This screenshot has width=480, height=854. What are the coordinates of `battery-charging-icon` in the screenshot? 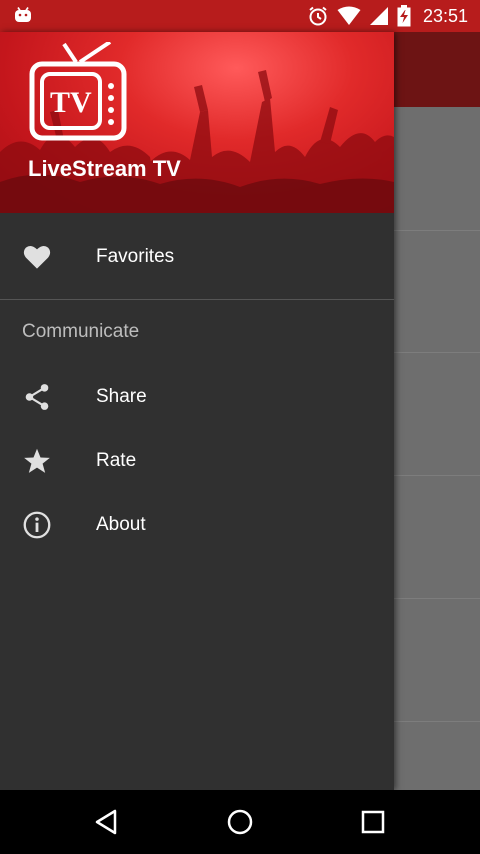 It's located at (404, 16).